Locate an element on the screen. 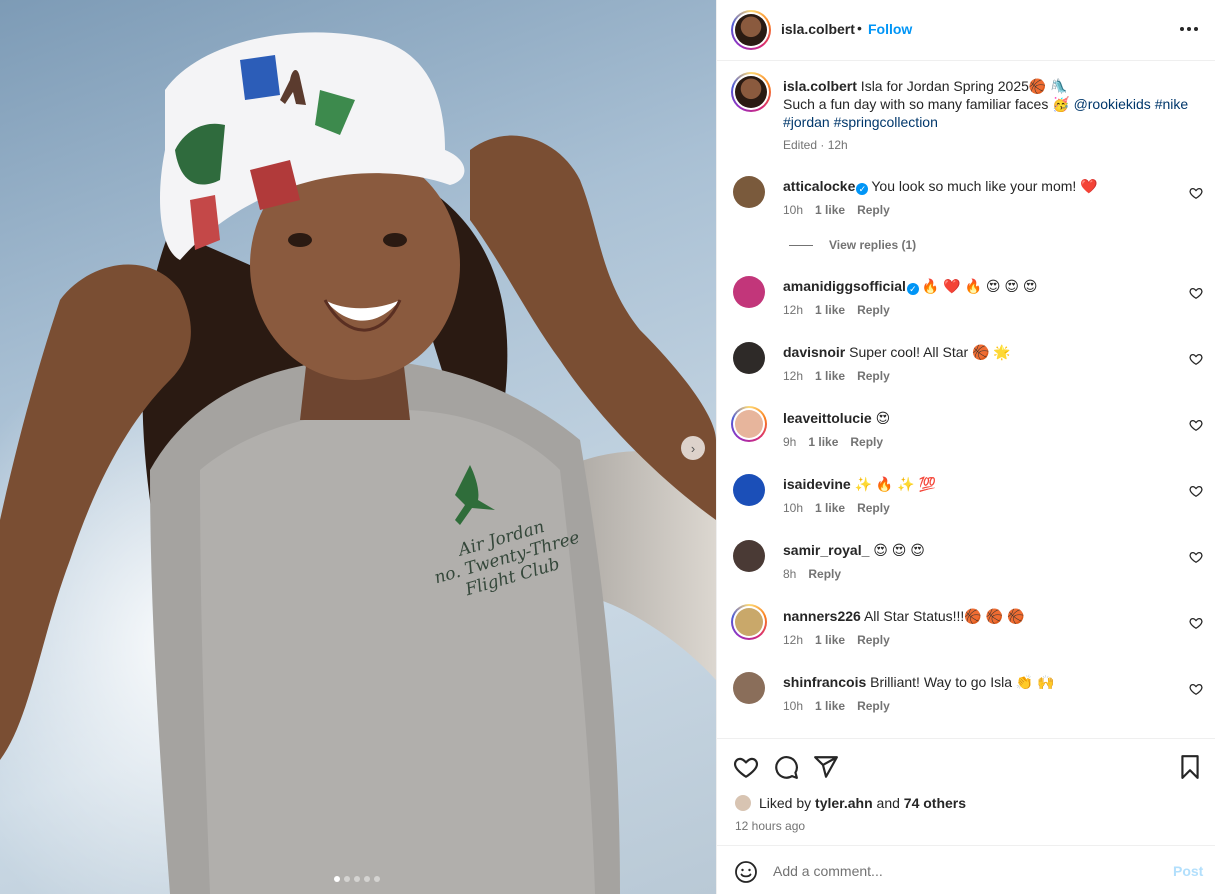 This screenshot has width=1215, height=894. chevron-right-icon: › is located at coordinates (693, 448).